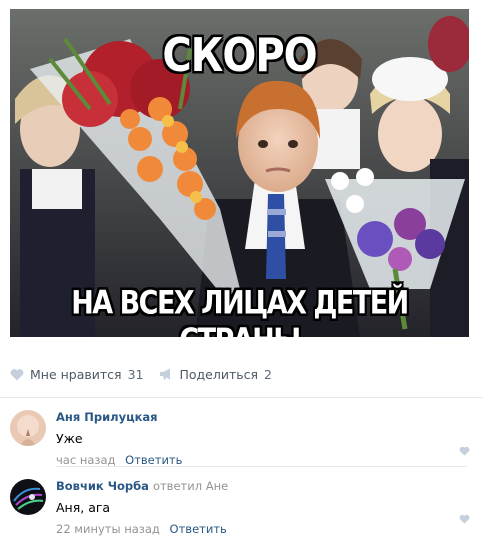 This screenshot has height=536, width=483. Describe the element at coordinates (135, 374) in the screenshot. I see `like-count: 31` at that location.